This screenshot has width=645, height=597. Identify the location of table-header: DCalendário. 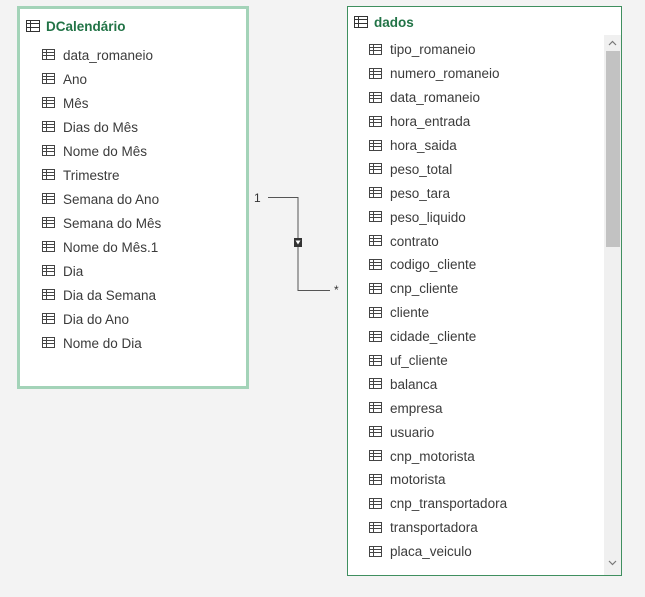
(76, 26).